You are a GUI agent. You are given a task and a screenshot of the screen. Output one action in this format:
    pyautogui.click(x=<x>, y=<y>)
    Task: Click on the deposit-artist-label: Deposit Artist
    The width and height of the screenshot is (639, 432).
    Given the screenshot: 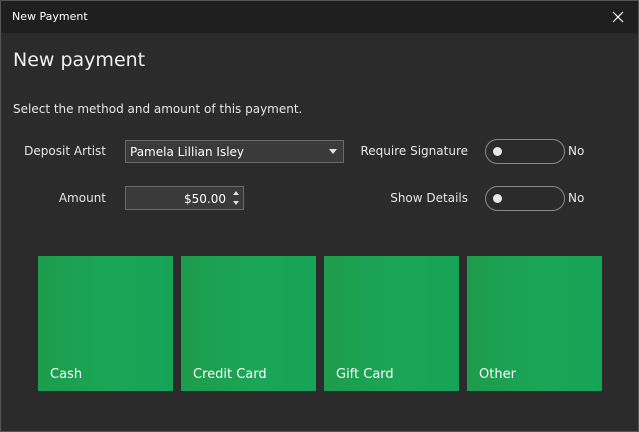 What is the action you would take?
    pyautogui.click(x=65, y=151)
    